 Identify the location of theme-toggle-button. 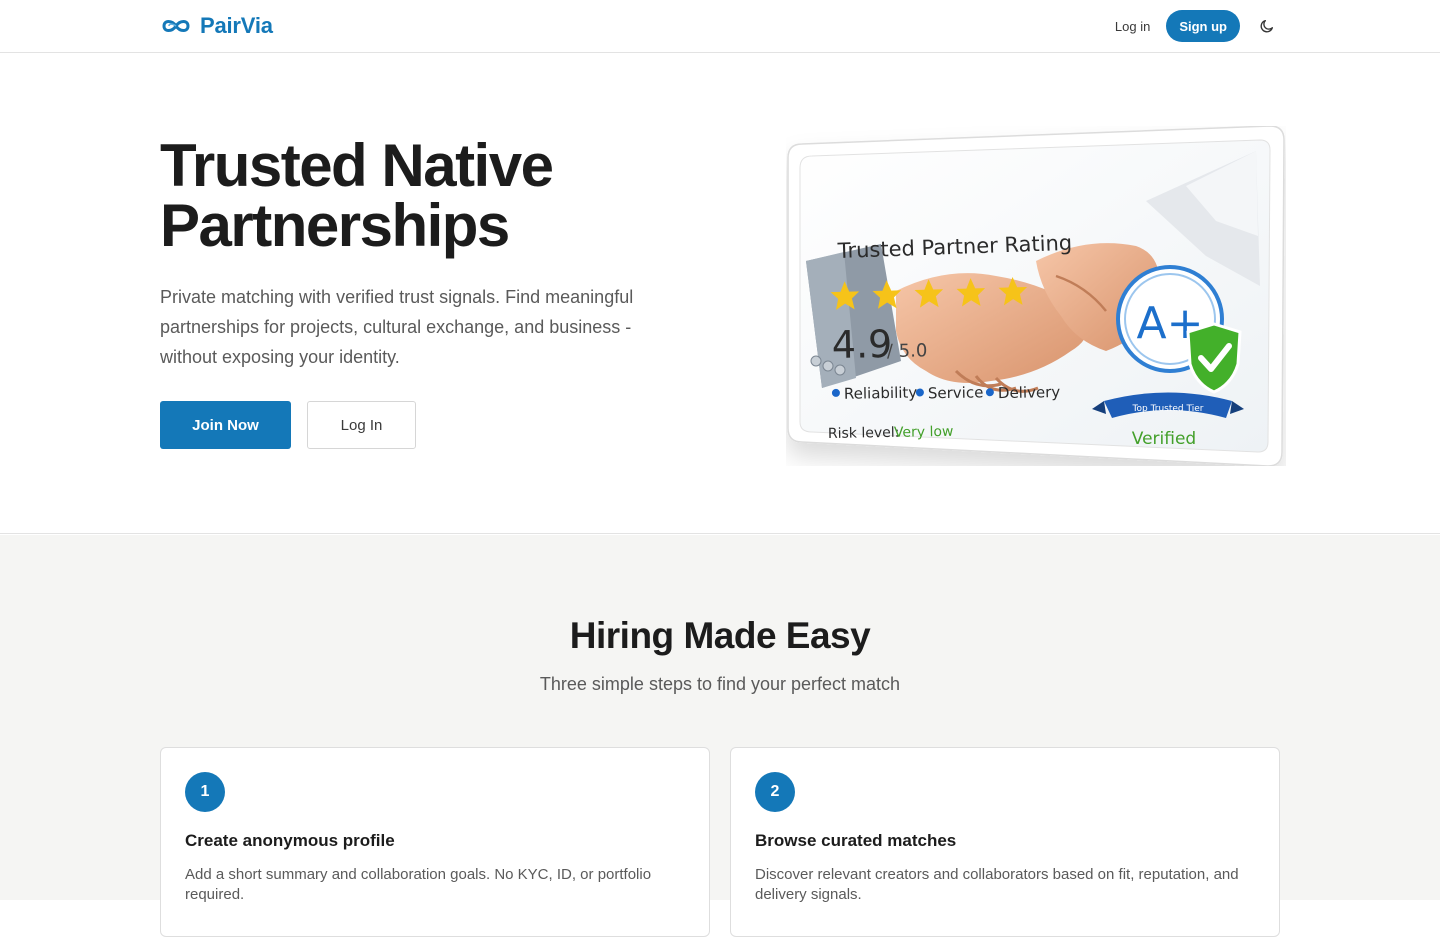
(1267, 26).